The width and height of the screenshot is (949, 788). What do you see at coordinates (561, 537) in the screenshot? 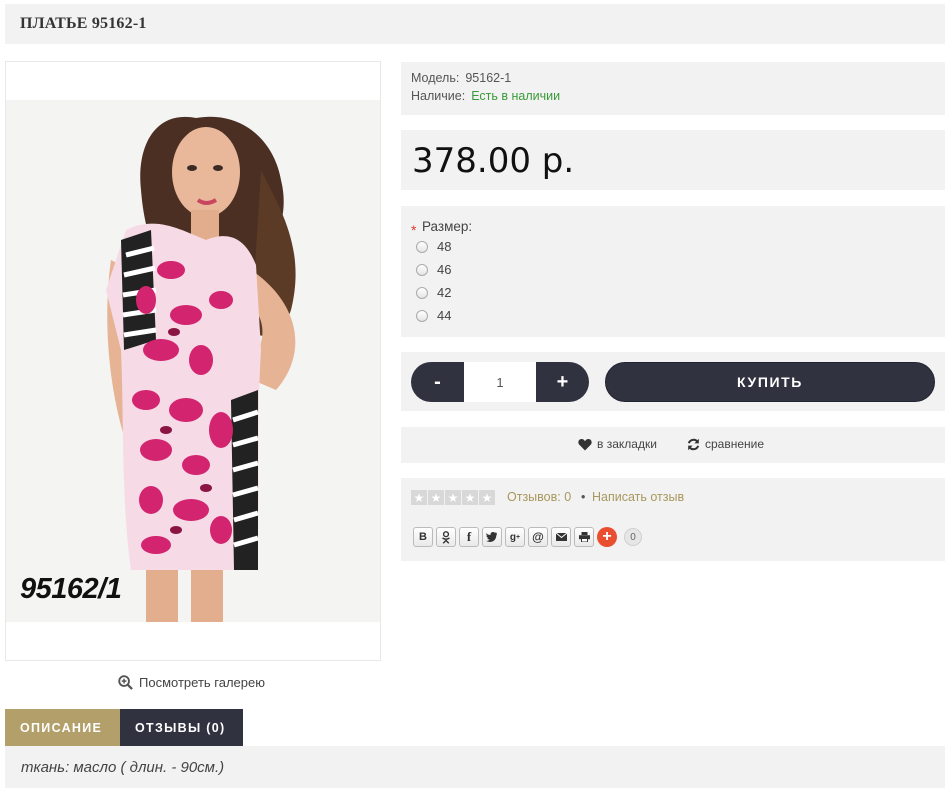
I see `email-share-icon` at bounding box center [561, 537].